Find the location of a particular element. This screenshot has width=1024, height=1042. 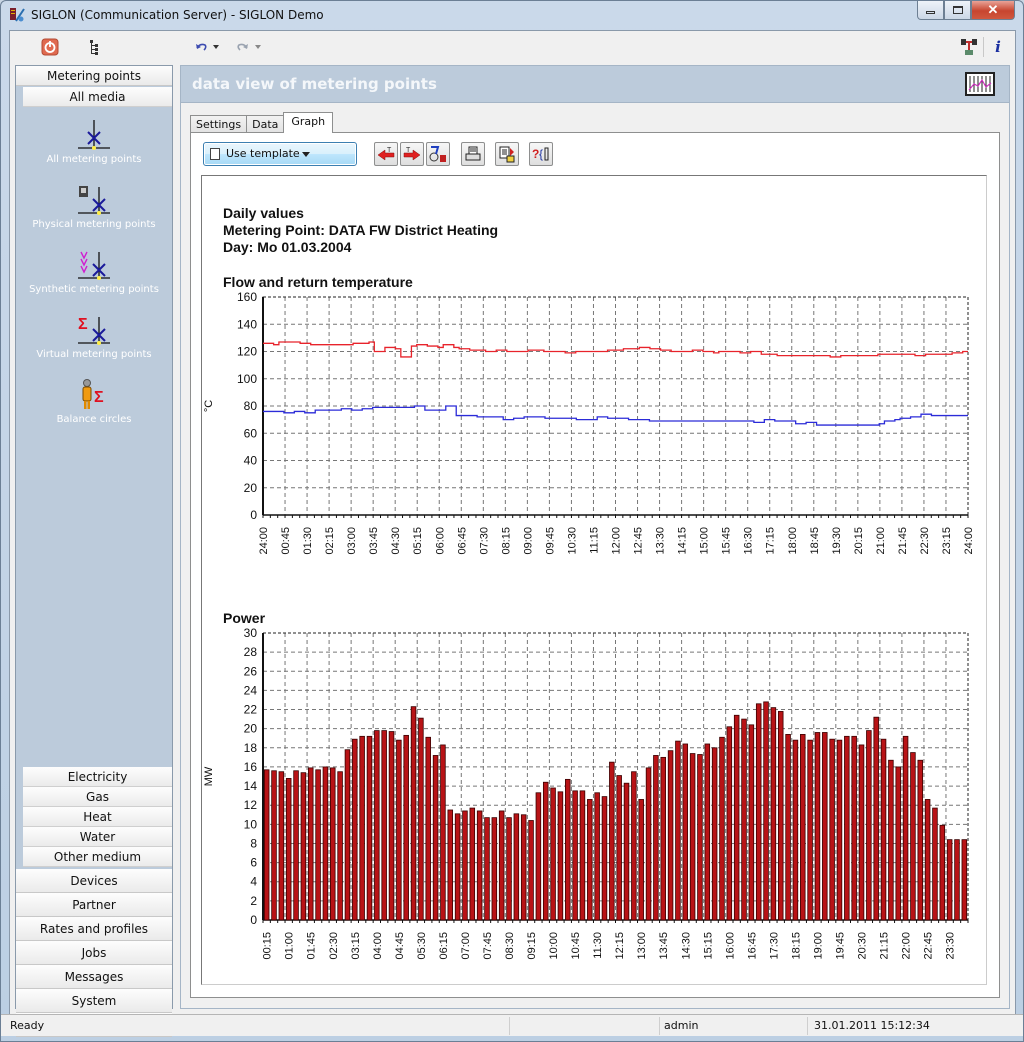

x-tick-label: 17:30 is located at coordinates (774, 946).